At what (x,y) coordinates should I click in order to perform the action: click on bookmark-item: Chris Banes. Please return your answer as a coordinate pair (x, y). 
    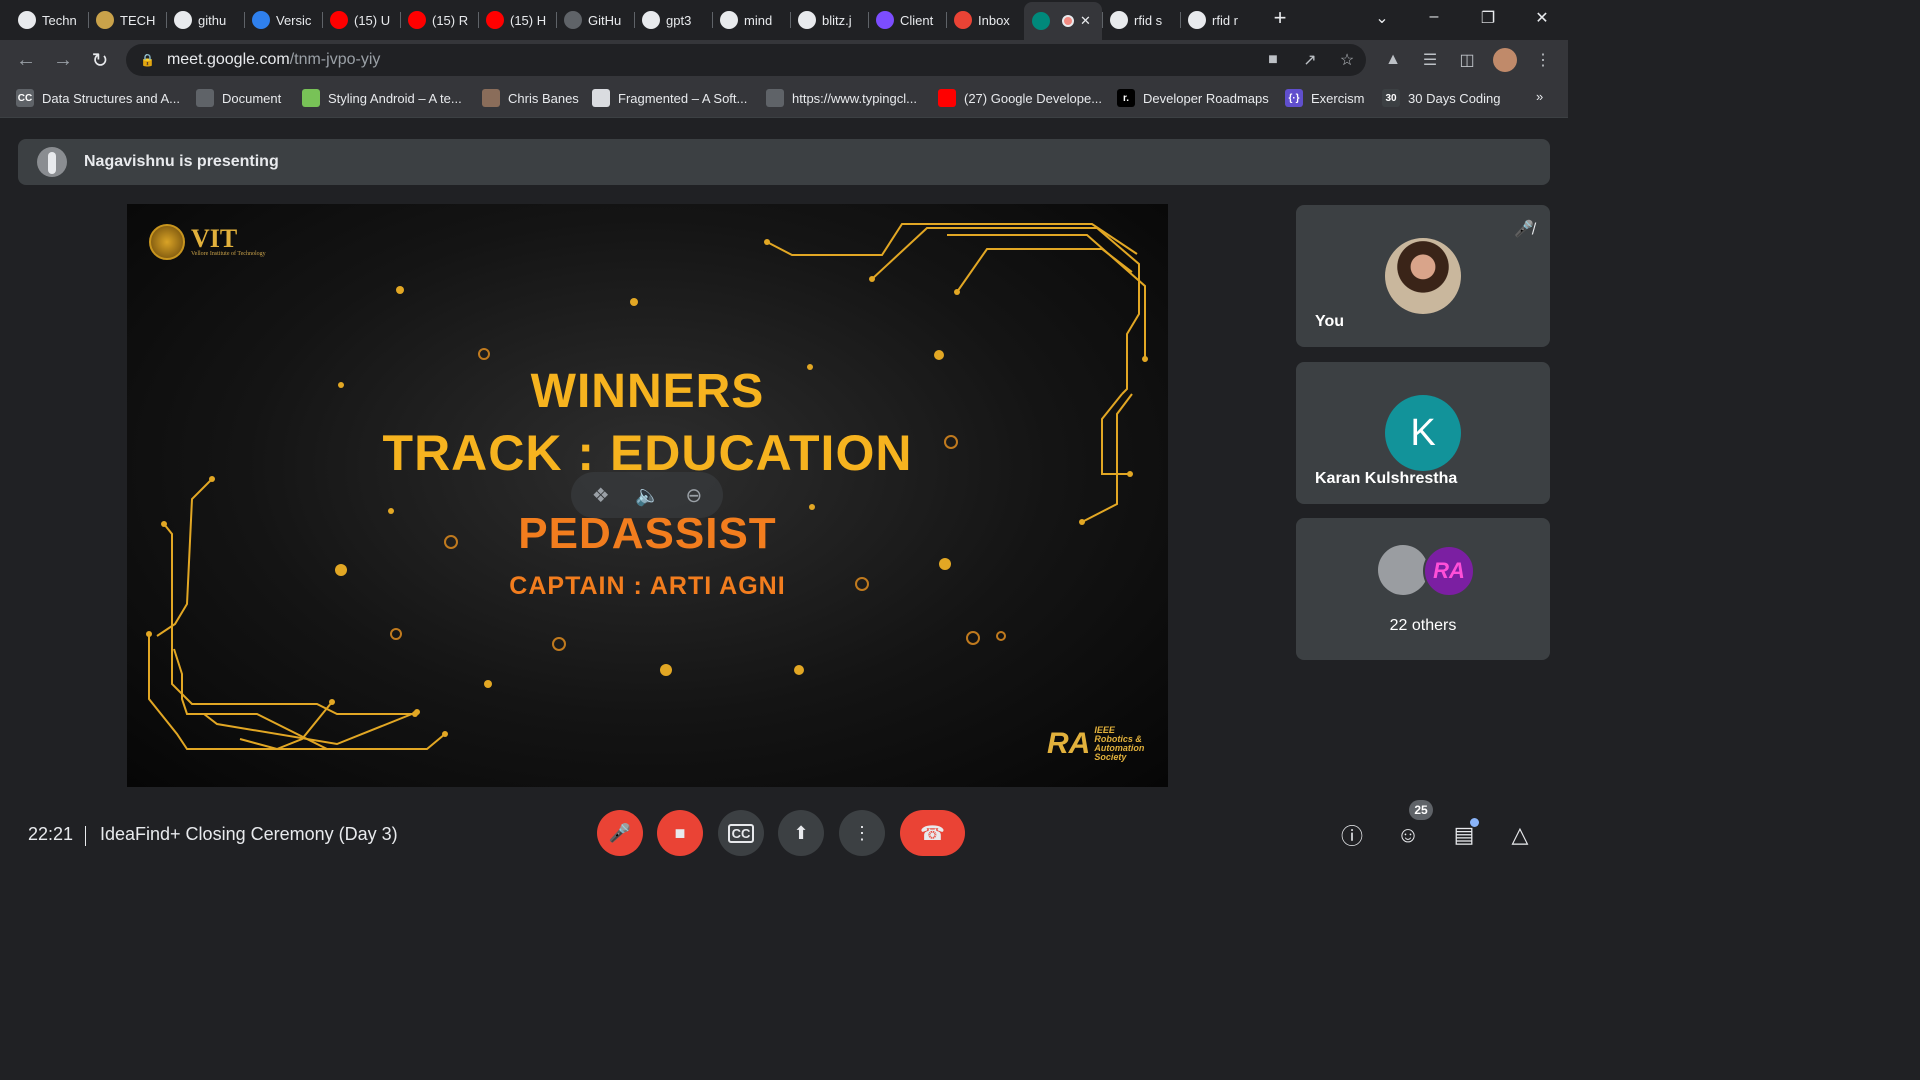
    Looking at the image, I should click on (530, 98).